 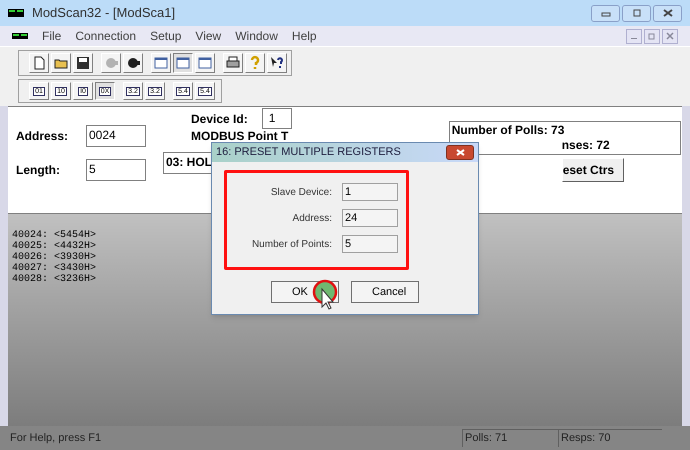 What do you see at coordinates (52, 36) in the screenshot?
I see `menu-item: File` at bounding box center [52, 36].